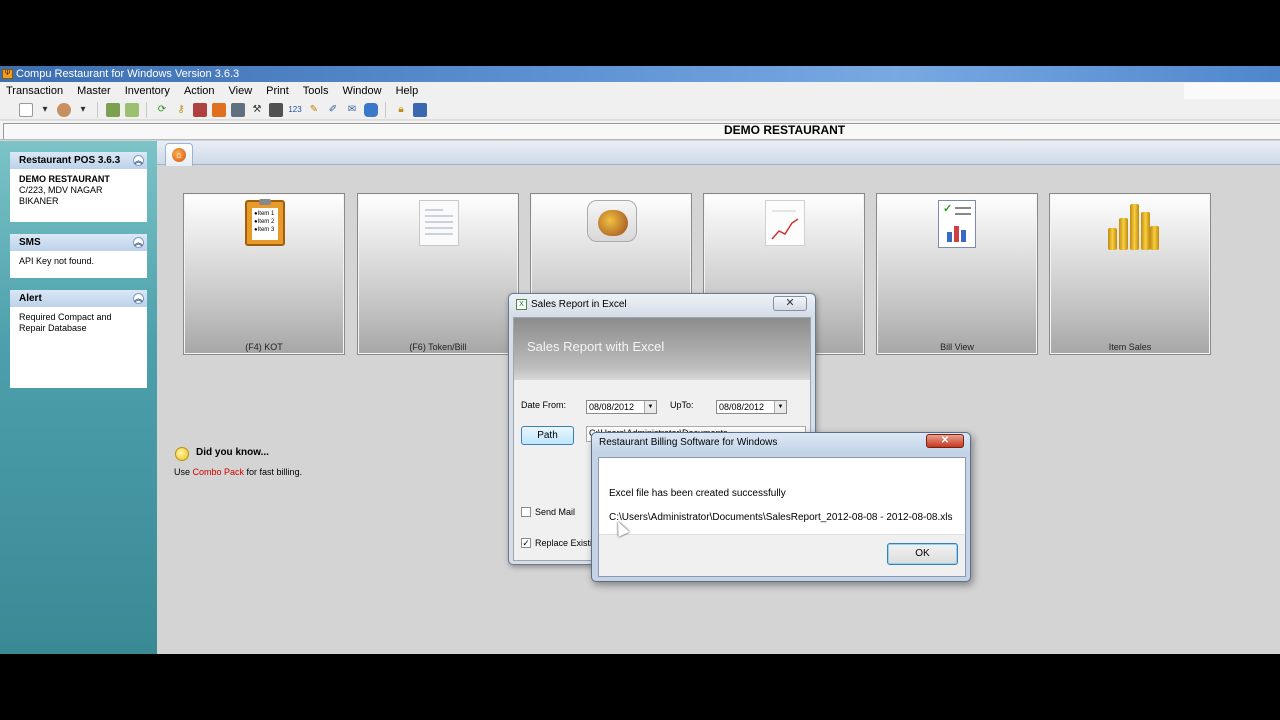 Image resolution: width=1280 pixels, height=720 pixels. Describe the element at coordinates (361, 91) in the screenshot. I see `menu-window: Window` at that location.